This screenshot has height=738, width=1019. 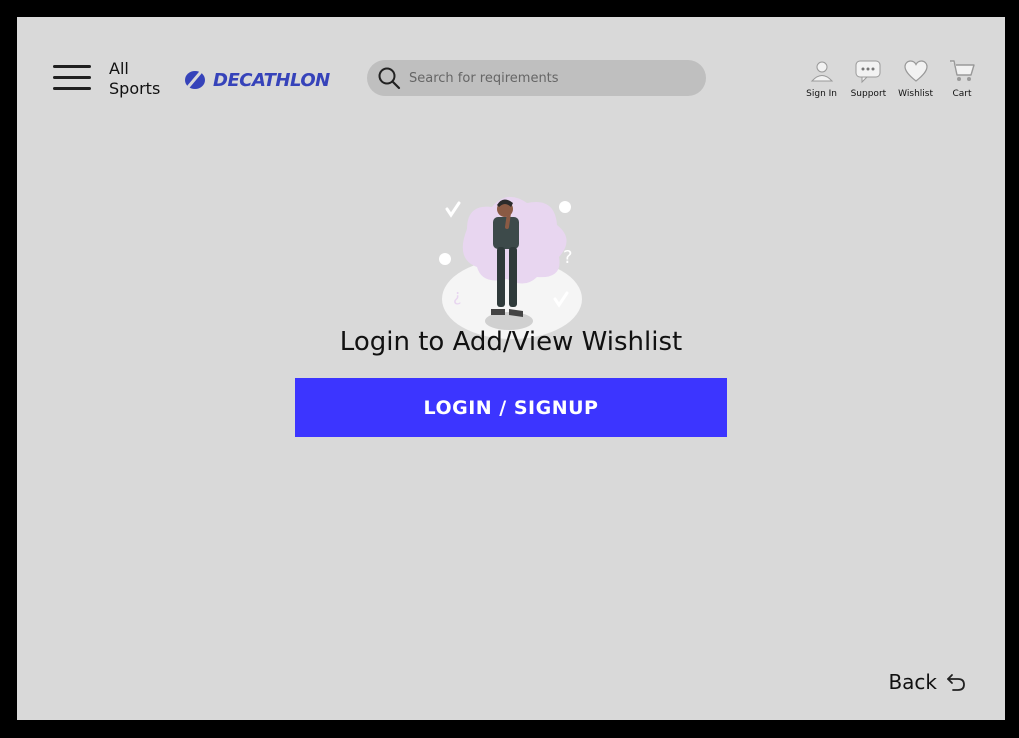 What do you see at coordinates (962, 70) in the screenshot?
I see `cart-icon` at bounding box center [962, 70].